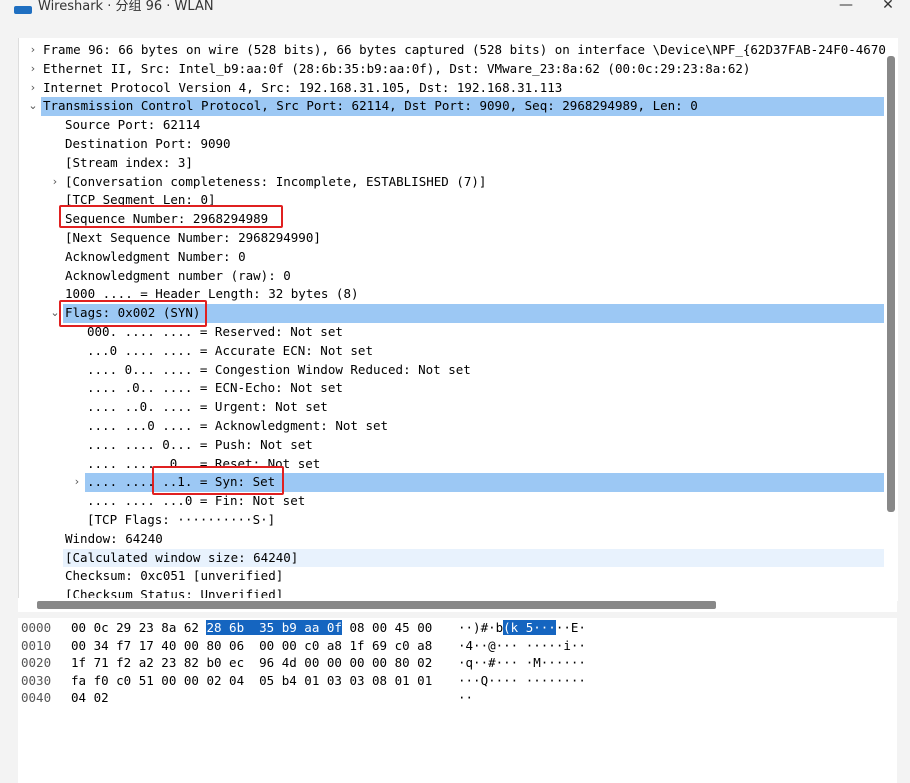 Image resolution: width=910 pixels, height=783 pixels. Describe the element at coordinates (207, 407) in the screenshot. I see `tree-row-label: .... ..0. .... = Urgent: Not set` at that location.